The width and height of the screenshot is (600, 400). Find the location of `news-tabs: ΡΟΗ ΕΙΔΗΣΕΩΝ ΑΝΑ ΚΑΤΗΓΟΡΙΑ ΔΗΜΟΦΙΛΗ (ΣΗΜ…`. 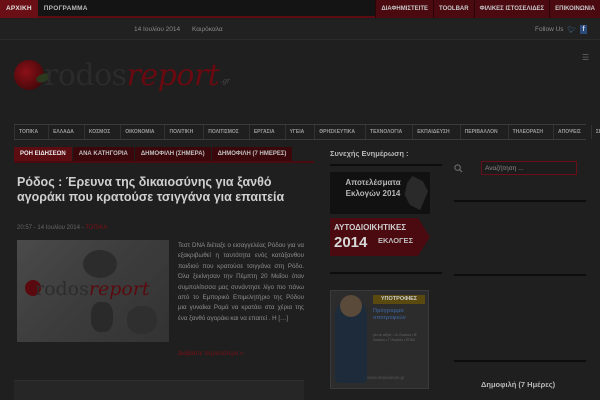

news-tabs: ΡΟΗ ΕΙΔΗΣΕΩΝ ΑΝΑ ΚΑΤΗΓΟΡΙΑ ΔΗΜΟΦΙΛΗ (ΣΗΜ… is located at coordinates (164, 155).